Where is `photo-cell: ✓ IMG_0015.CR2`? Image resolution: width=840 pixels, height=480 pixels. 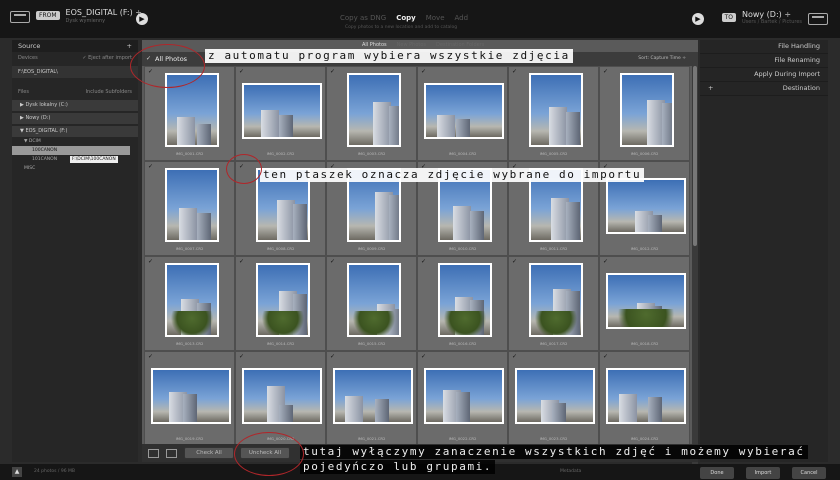
photo-cell: ✓ IMG_0015.CR2 is located at coordinates (371, 303).